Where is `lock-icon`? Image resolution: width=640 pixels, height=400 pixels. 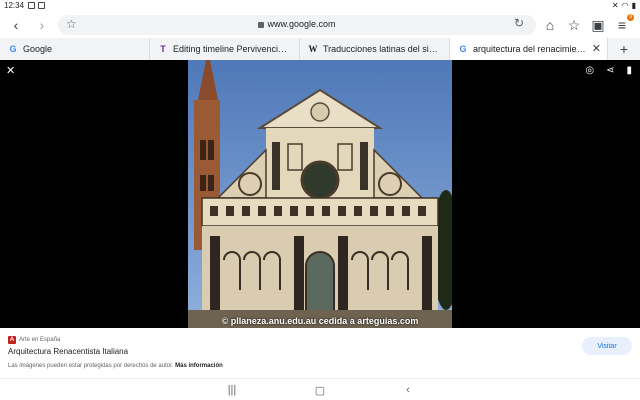
lock-icon is located at coordinates (261, 24).